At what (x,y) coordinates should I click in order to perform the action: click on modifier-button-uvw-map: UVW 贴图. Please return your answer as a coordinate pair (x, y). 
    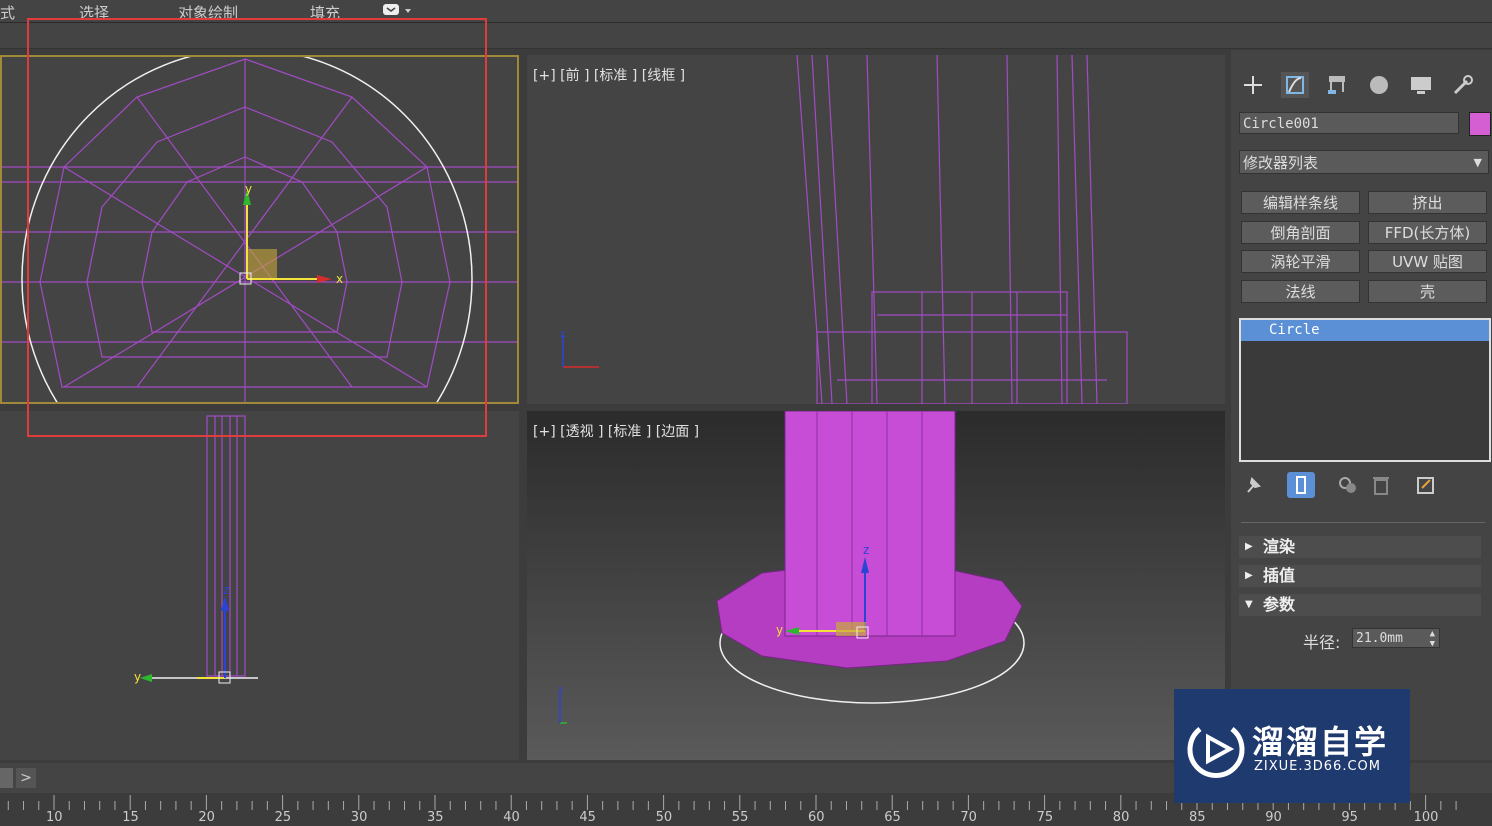
    Looking at the image, I should click on (1427, 261).